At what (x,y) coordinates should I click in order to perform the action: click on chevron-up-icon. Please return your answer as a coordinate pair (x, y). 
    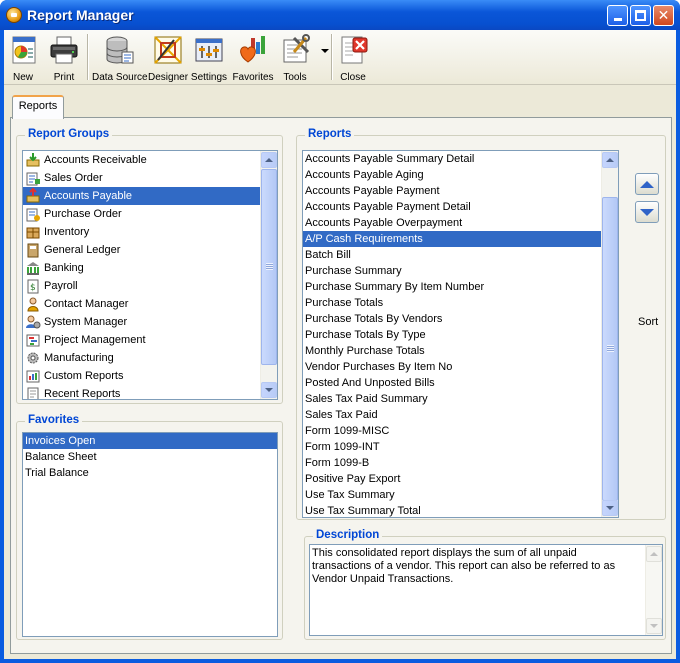
    Looking at the image, I should click on (269, 160).